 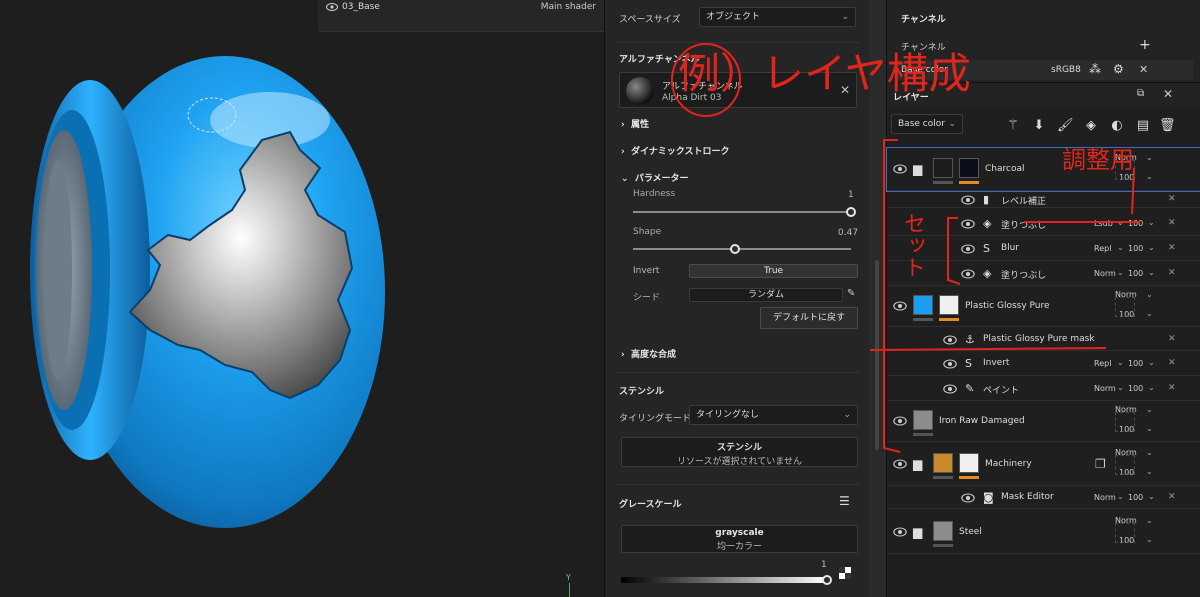 What do you see at coordinates (1039, 339) in the screenshot?
I see `layer-name: Plastic Glossy Pure mask` at bounding box center [1039, 339].